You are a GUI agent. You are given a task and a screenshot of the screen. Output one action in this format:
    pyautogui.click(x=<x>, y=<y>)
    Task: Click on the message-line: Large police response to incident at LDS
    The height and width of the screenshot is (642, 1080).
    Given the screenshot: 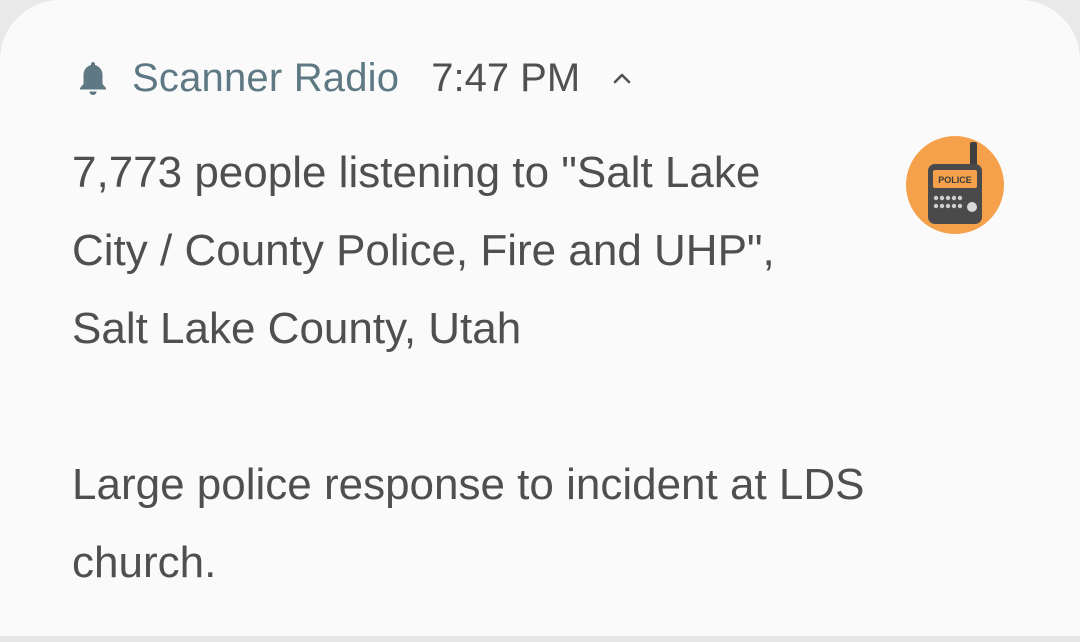 What is the action you would take?
    pyautogui.click(x=468, y=484)
    